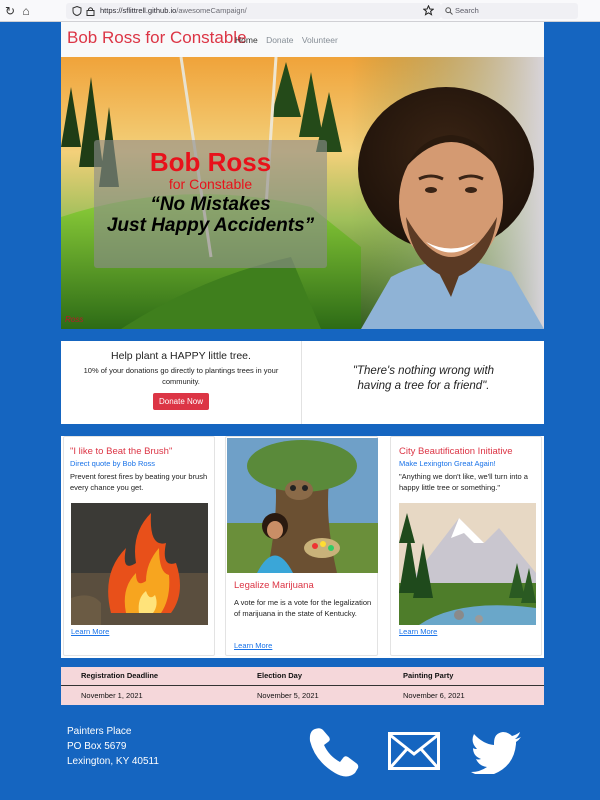 The height and width of the screenshot is (800, 600). Describe the element at coordinates (280, 675) in the screenshot. I see `table-header: Election Day` at that location.